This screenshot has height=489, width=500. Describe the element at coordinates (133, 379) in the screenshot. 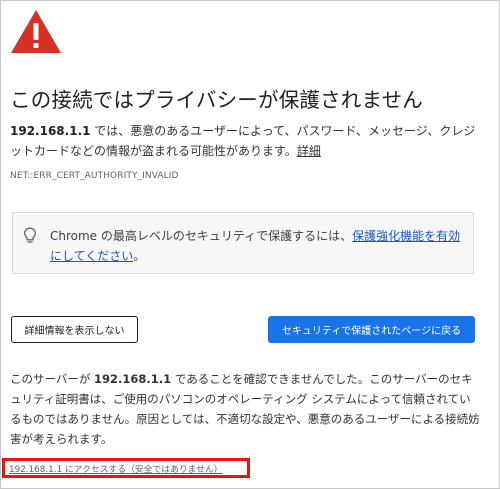

I see `explanation-host: 192.168.1.1` at that location.